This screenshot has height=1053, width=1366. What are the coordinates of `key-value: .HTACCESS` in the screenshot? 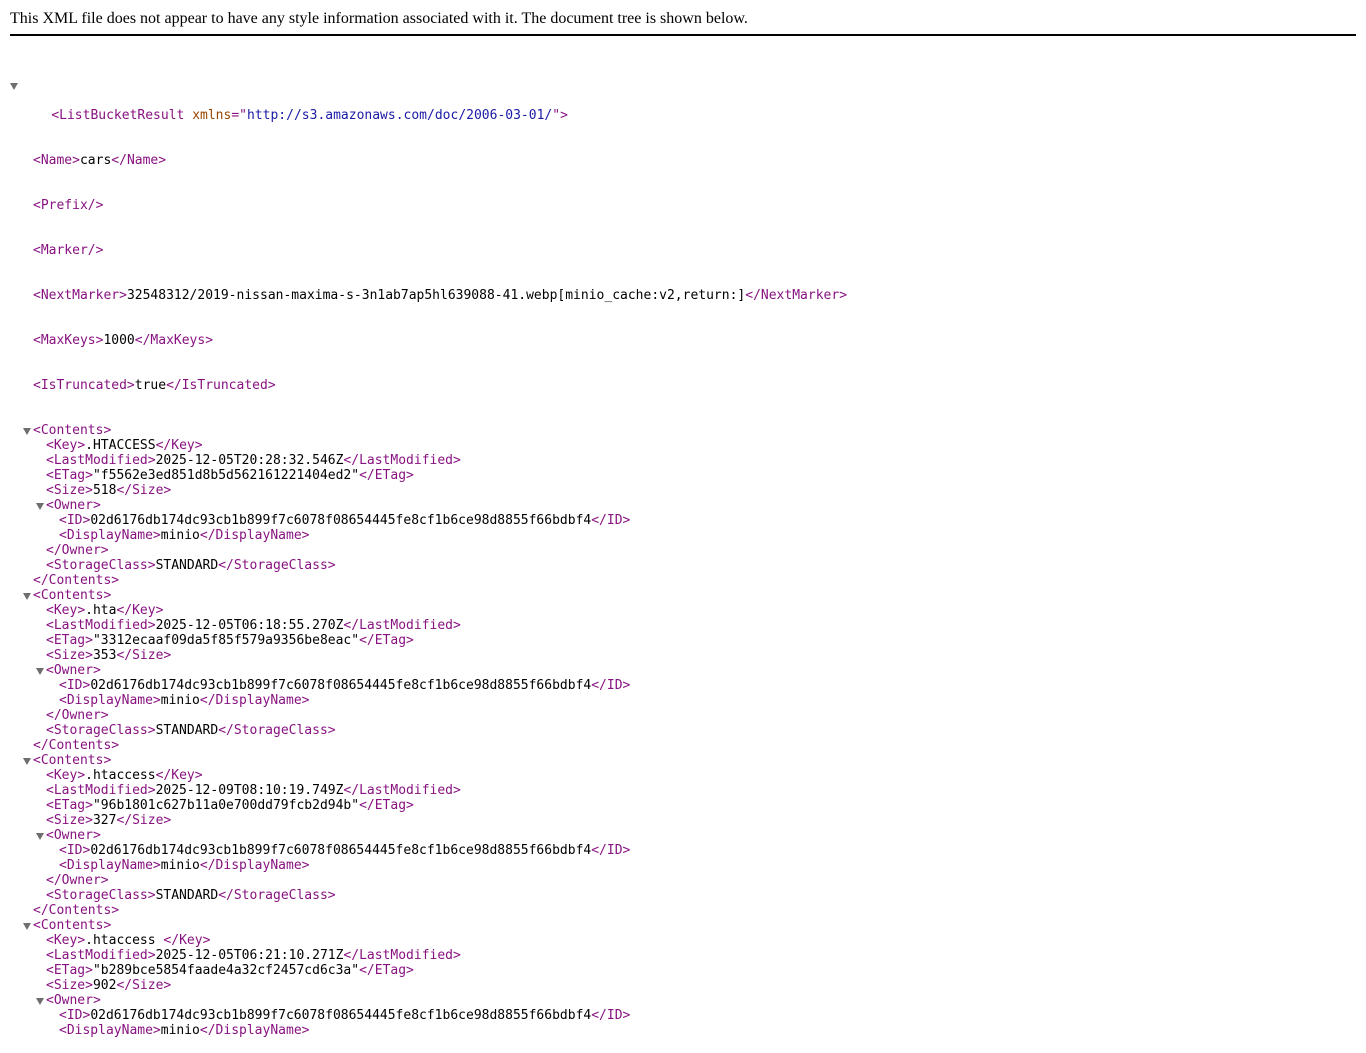 It's located at (120, 445).